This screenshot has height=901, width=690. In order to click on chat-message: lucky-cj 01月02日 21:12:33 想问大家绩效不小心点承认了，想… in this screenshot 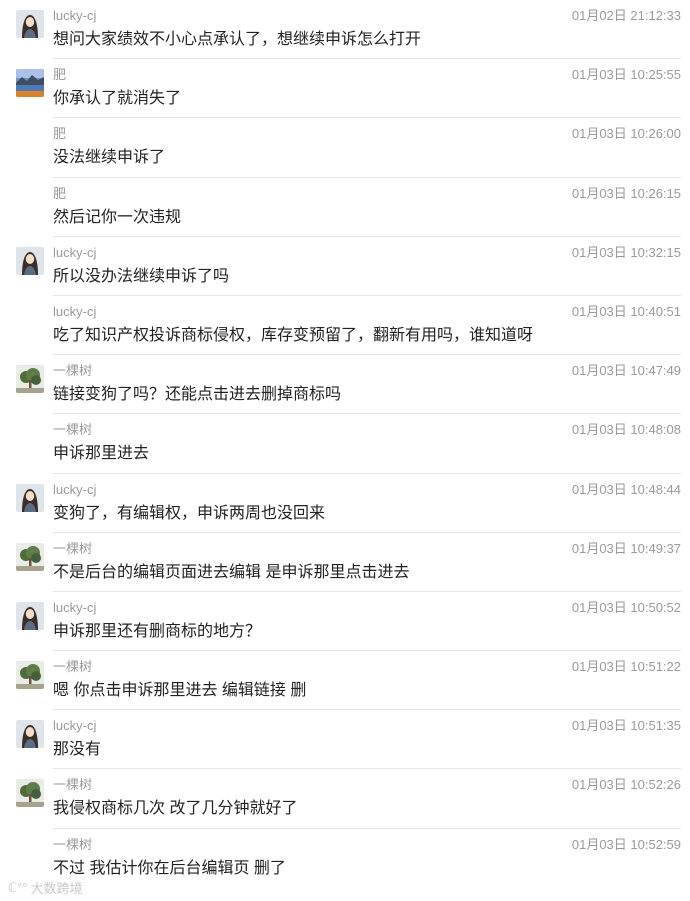, I will do `click(345, 30)`.